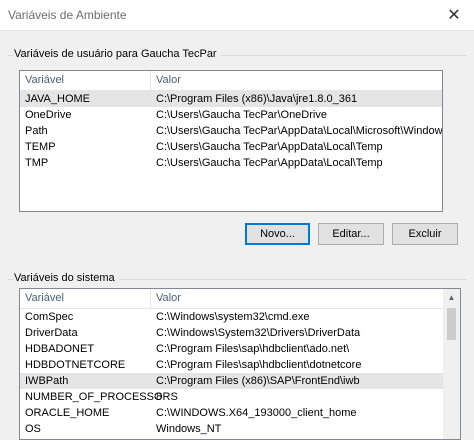  I want to click on system-vars-header: Variável Valor, so click(231, 299).